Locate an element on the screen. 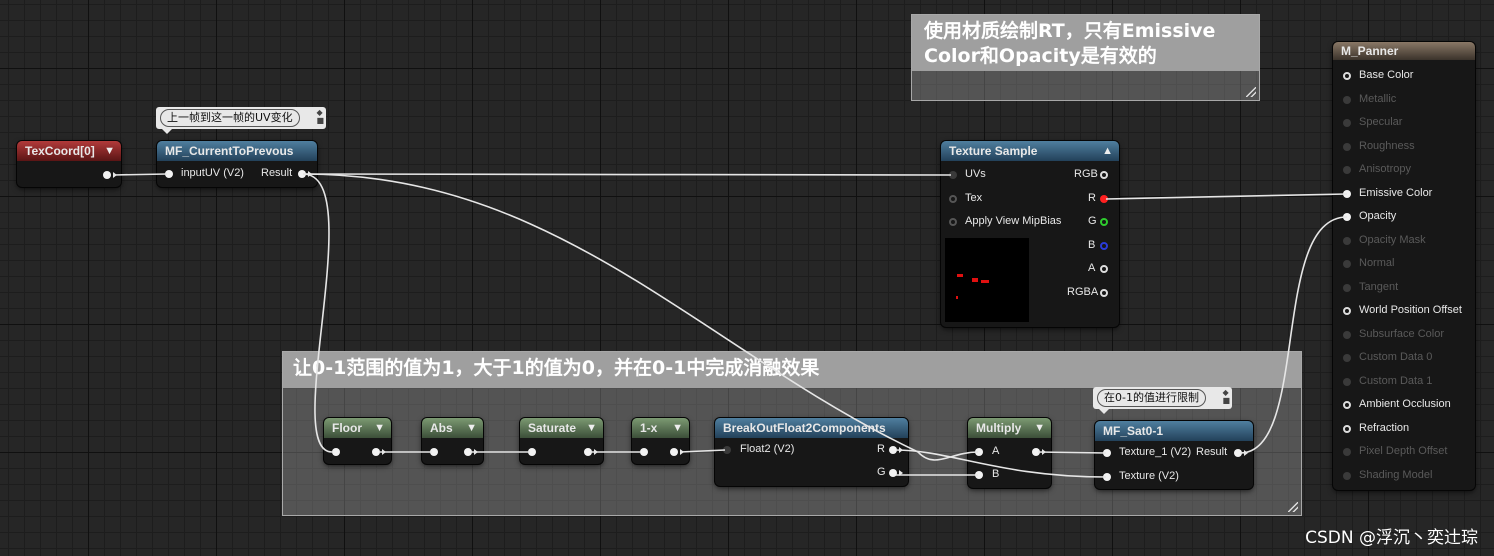  pin-label: A is located at coordinates (1092, 268).